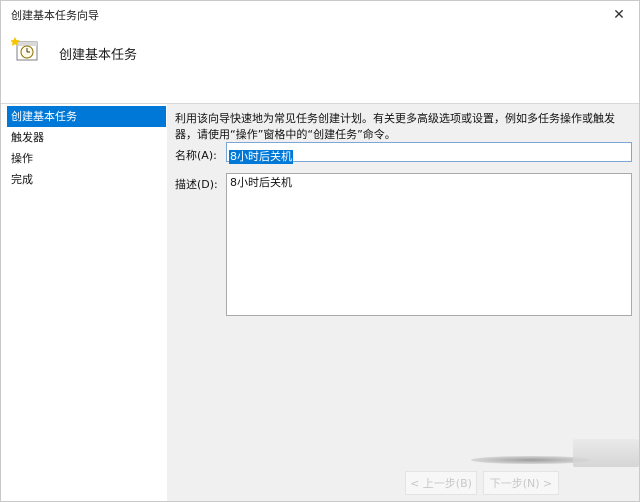 The width and height of the screenshot is (640, 502). What do you see at coordinates (619, 15) in the screenshot?
I see `close-button: ✕` at bounding box center [619, 15].